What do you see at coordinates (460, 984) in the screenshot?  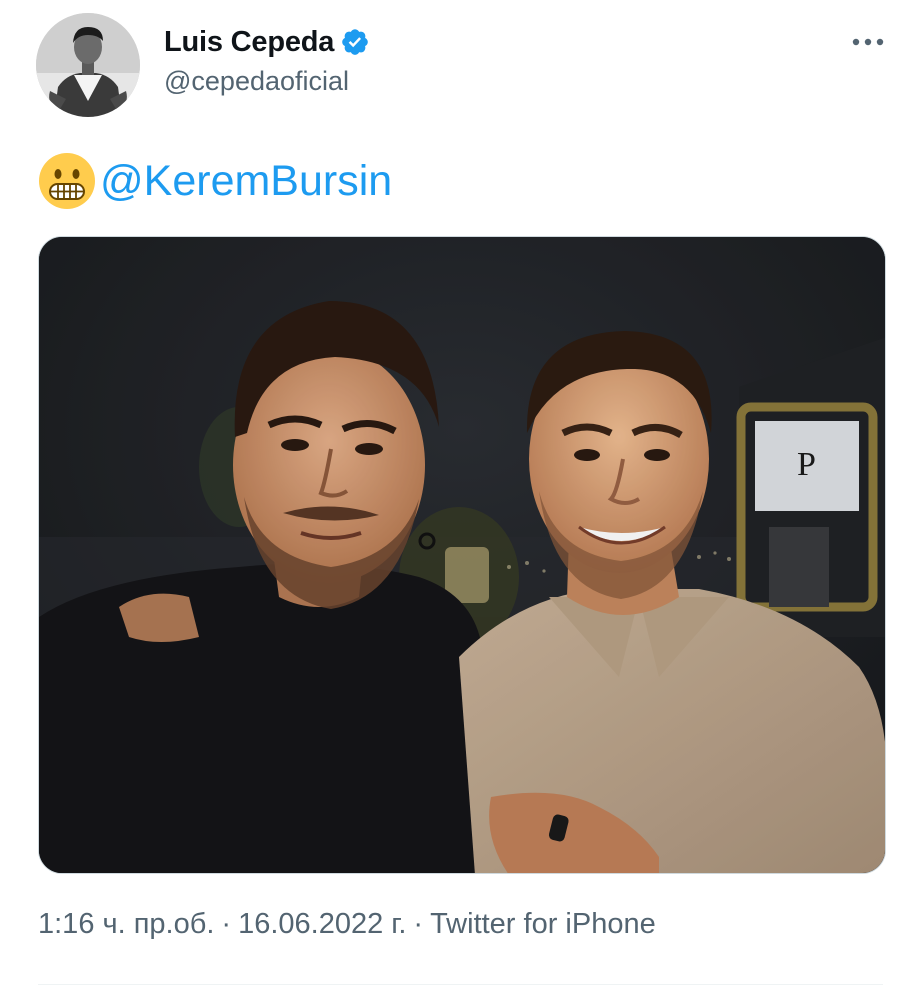 I see `divider` at bounding box center [460, 984].